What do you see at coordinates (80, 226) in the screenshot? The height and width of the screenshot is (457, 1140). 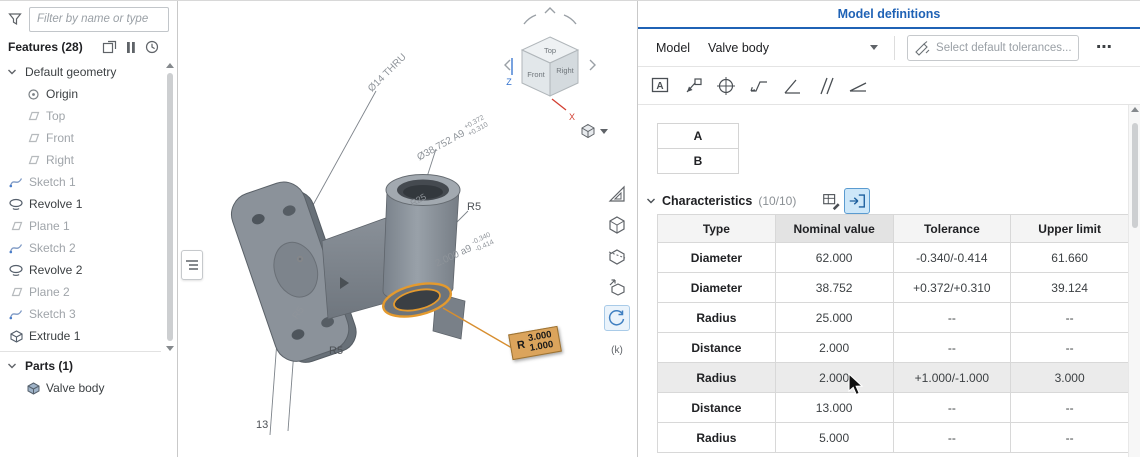 I see `tree-item-plane-1: Plane 1` at bounding box center [80, 226].